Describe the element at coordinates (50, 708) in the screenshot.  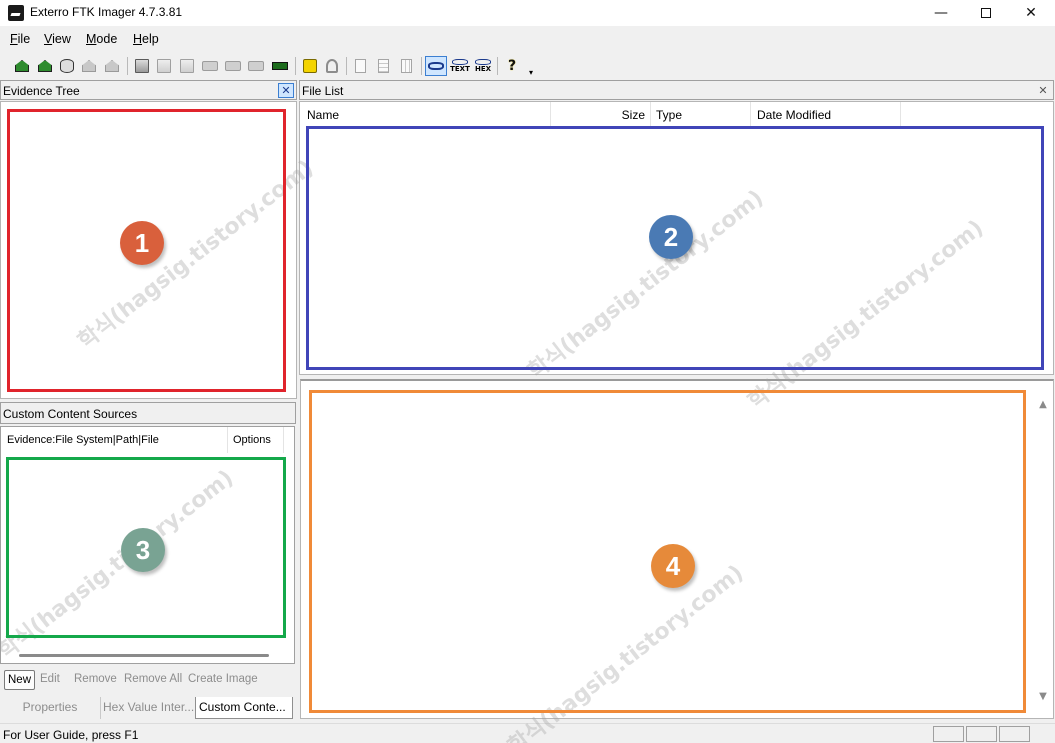
I see `tab-properties: Properties` at that location.